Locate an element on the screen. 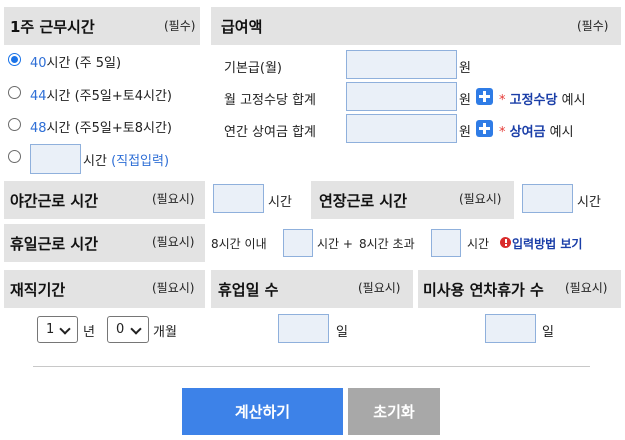  tenure-years-unit: 년 is located at coordinates (89, 332).